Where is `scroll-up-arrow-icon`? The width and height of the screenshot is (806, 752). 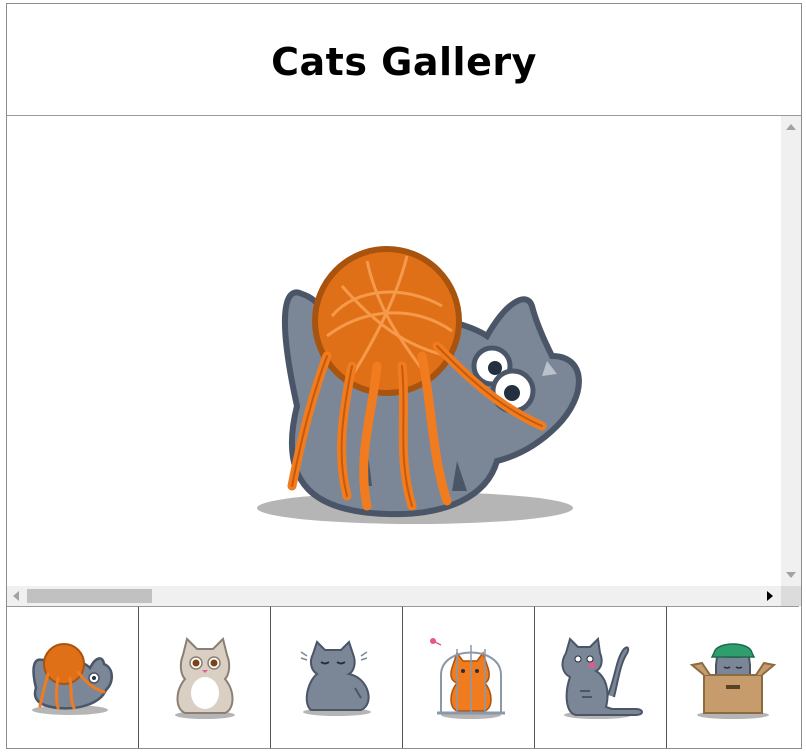 scroll-up-arrow-icon is located at coordinates (791, 127).